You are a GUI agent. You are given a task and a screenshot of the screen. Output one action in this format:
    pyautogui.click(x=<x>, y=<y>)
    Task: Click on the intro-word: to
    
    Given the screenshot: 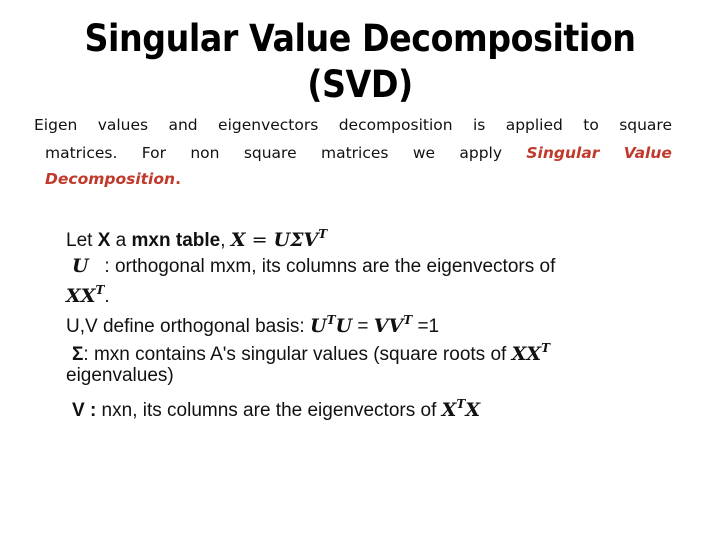 What is the action you would take?
    pyautogui.click(x=591, y=125)
    